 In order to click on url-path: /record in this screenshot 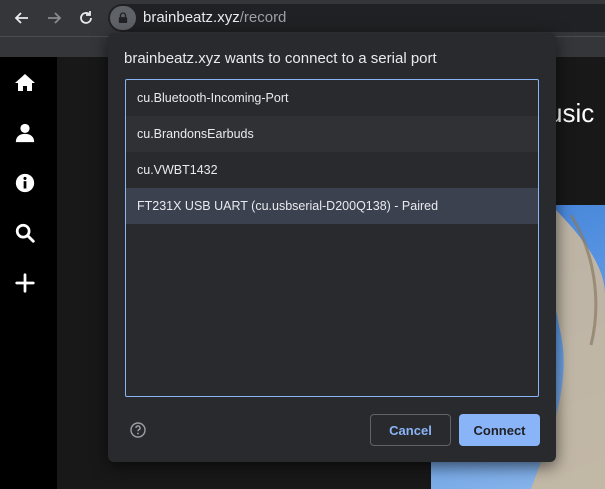, I will do `click(263, 17)`.